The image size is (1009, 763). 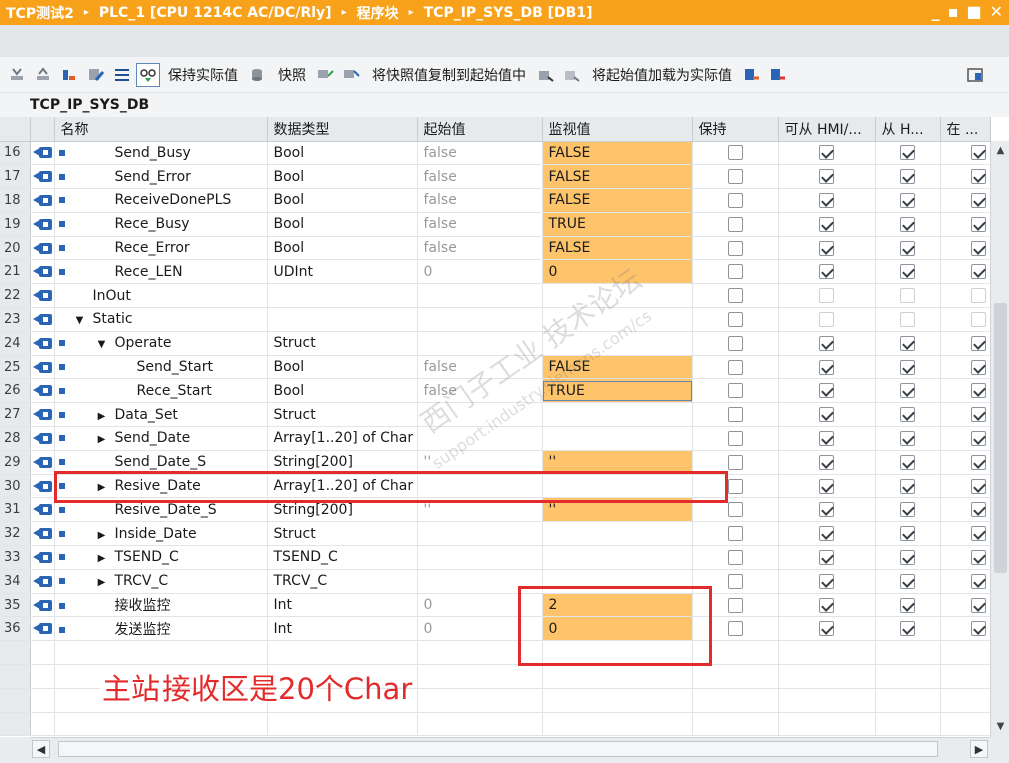 I want to click on name-cell: ▶ Inside_Date, so click(x=161, y=534).